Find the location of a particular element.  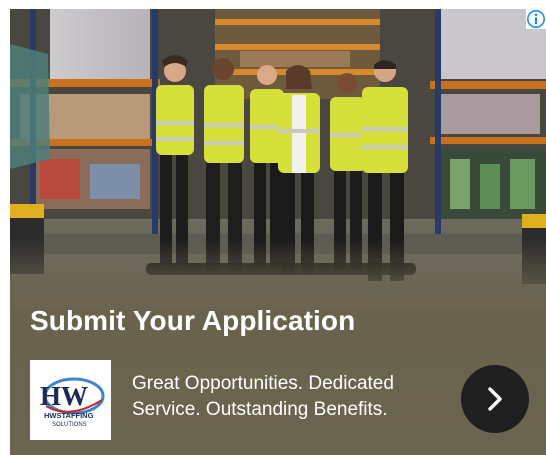

logo-wordmark-line2: SOLUTIONS is located at coordinates (69, 425).